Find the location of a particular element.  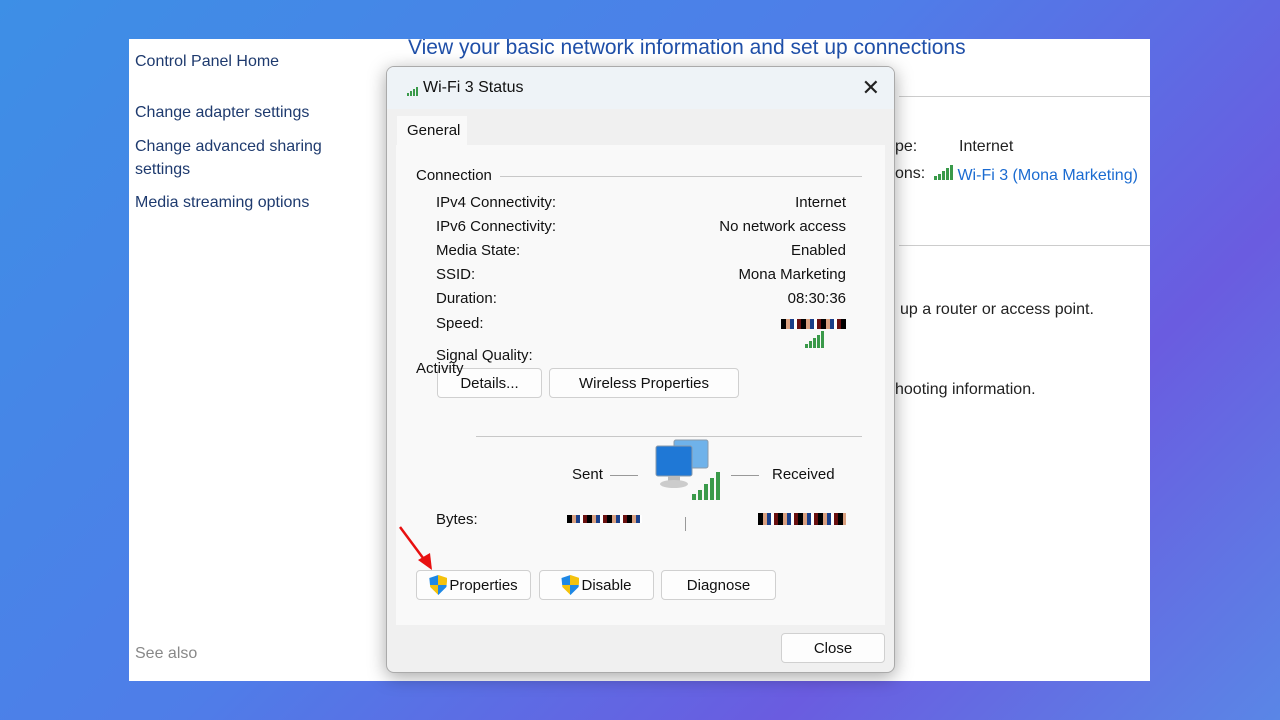

bytes-received-redacted is located at coordinates (802, 519).